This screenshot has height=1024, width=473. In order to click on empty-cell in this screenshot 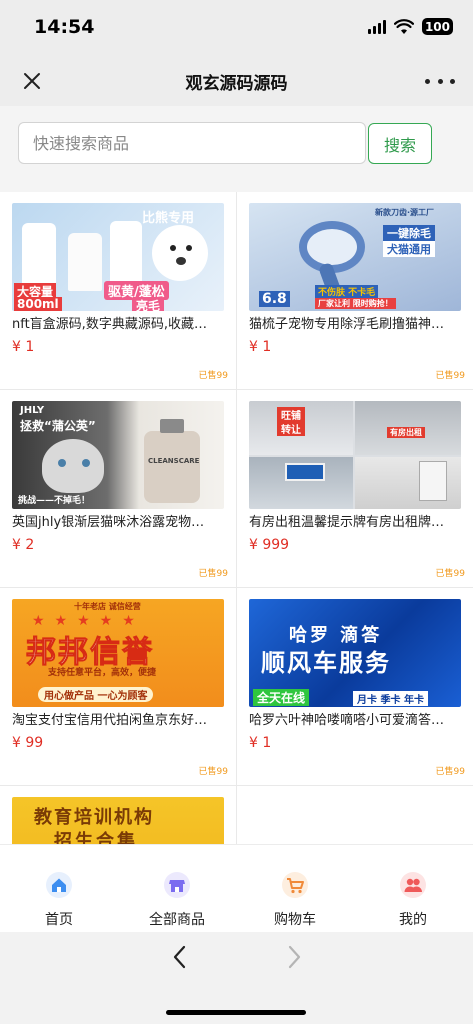, I will do `click(355, 815)`.